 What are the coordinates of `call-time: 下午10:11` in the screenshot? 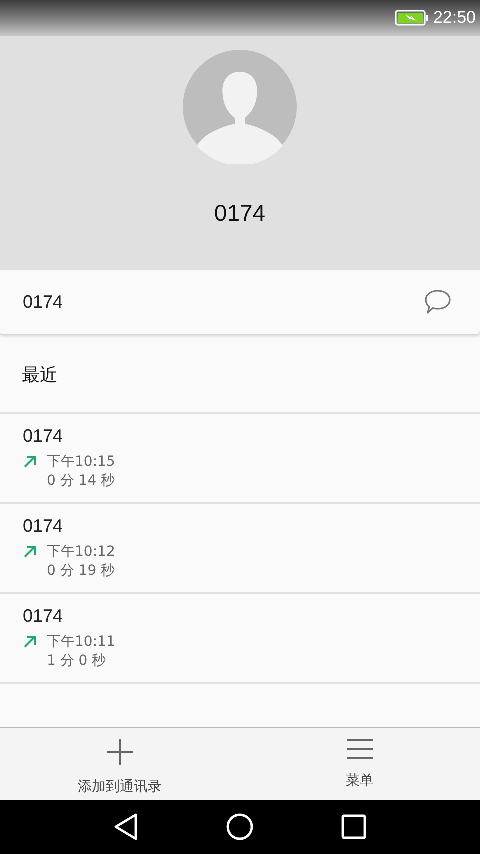 It's located at (81, 642).